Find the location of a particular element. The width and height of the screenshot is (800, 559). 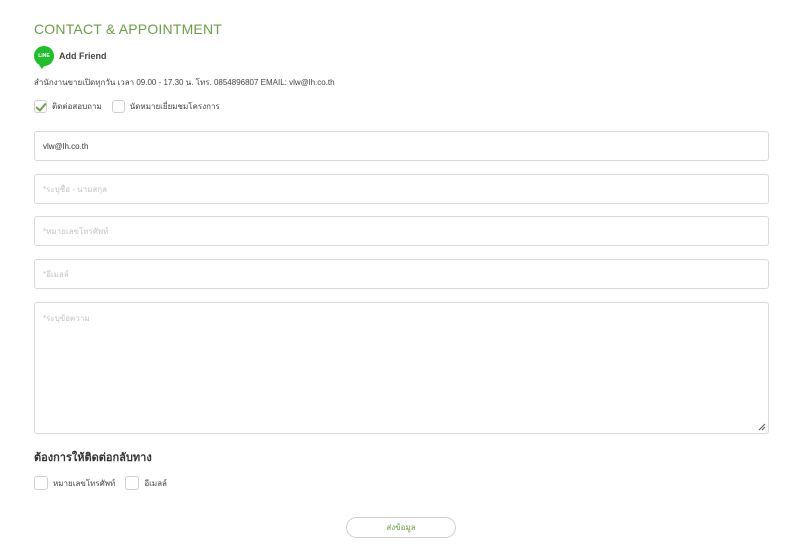

recipient-email-field: vlw@lh.co.th is located at coordinates (401, 146).